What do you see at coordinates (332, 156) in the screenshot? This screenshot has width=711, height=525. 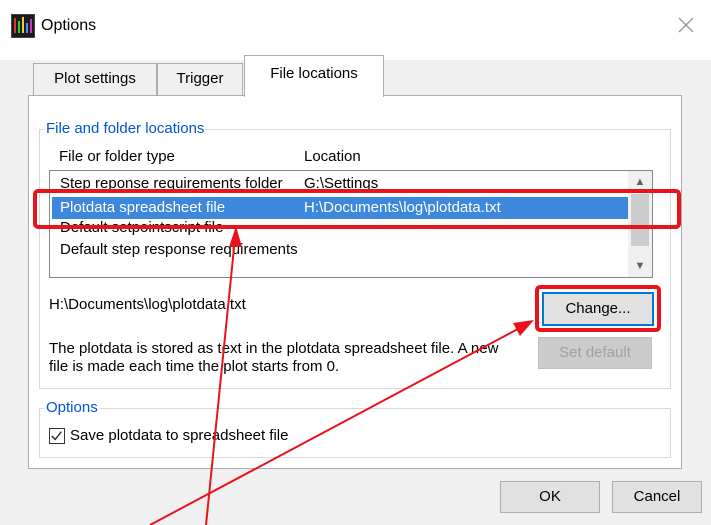 I see `column-header-location: Location` at bounding box center [332, 156].